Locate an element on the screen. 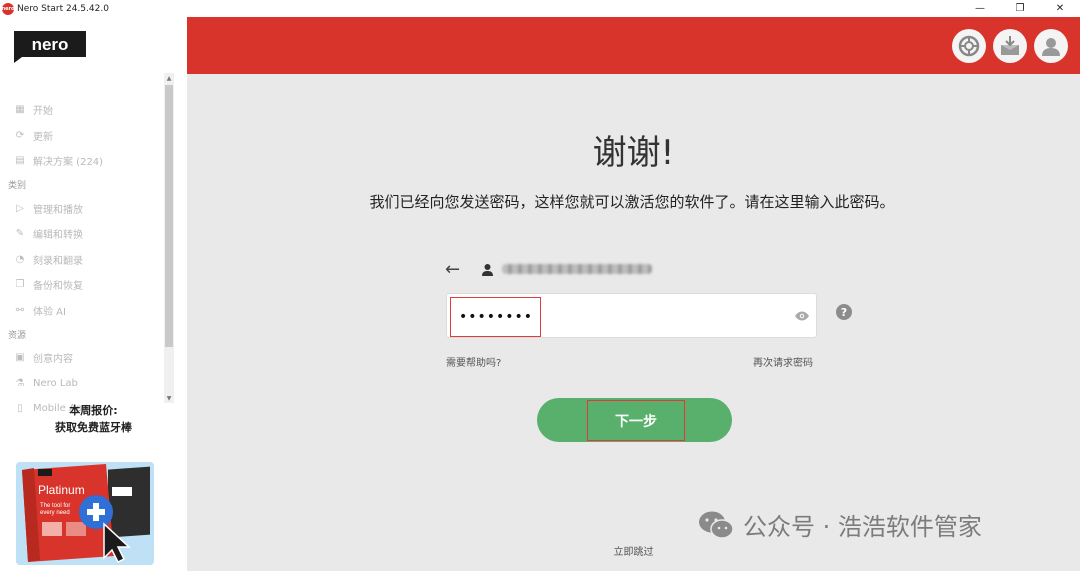 Image resolution: width=1080 pixels, height=571 pixels. show-password-eye-icon is located at coordinates (802, 316).